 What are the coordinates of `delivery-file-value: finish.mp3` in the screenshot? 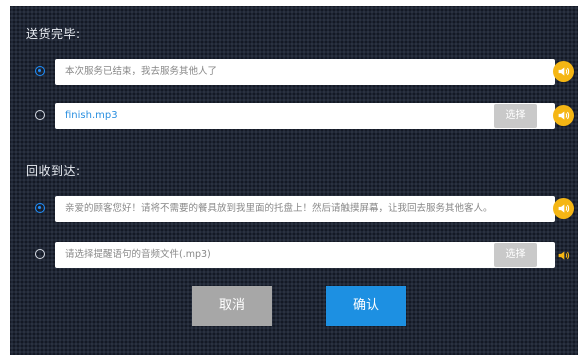 It's located at (91, 115).